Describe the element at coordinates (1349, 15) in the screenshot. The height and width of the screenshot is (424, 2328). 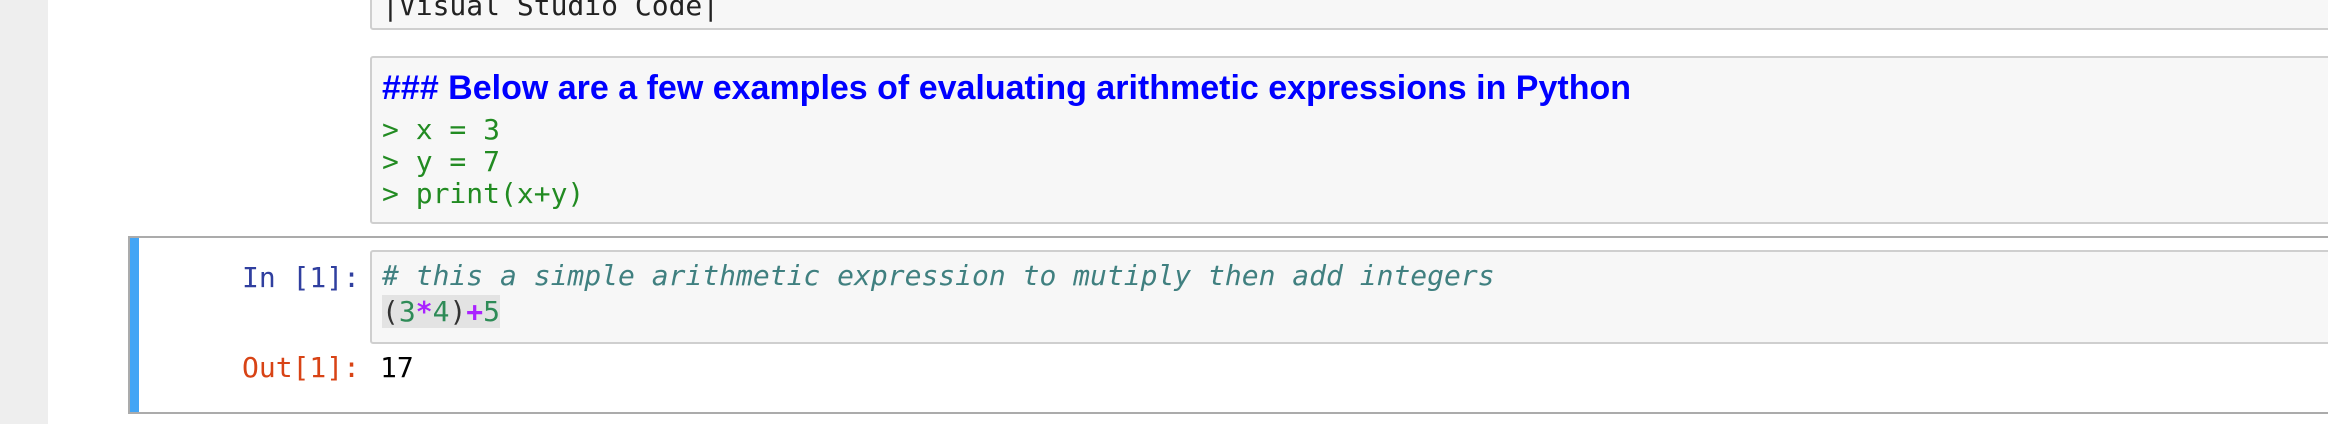
I see `markdown-cell-partial: |Visual Studio Code|` at that location.